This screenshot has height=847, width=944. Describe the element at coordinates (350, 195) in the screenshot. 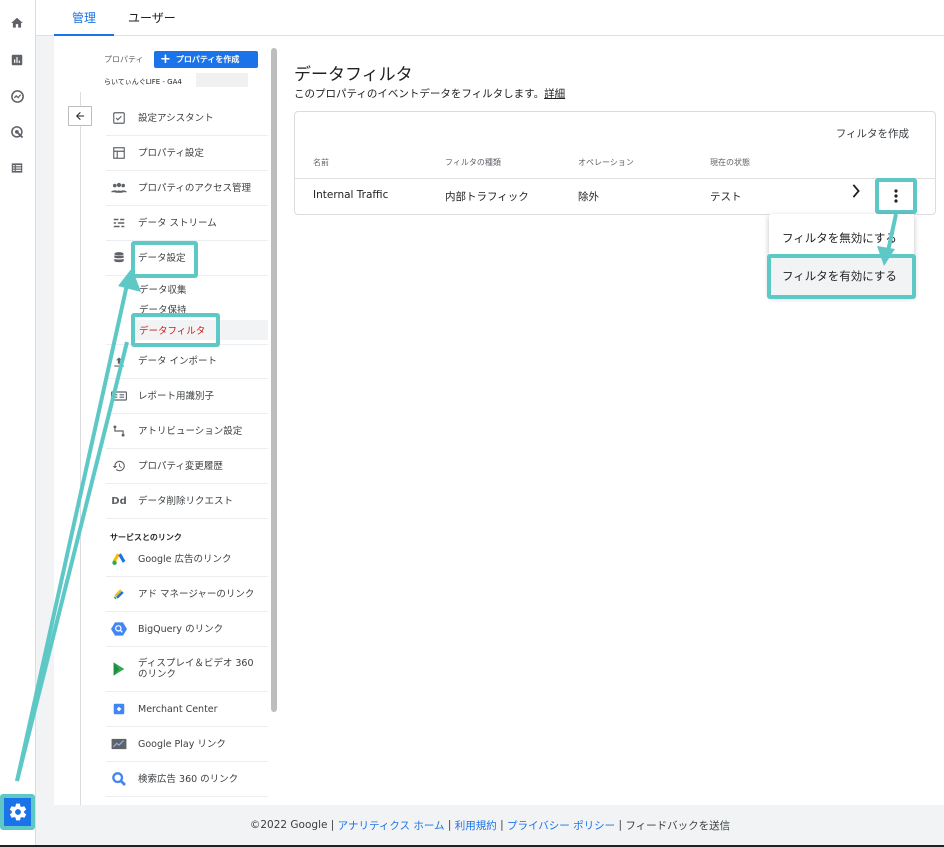

I see `table-cell-name: Internal Traffic` at that location.